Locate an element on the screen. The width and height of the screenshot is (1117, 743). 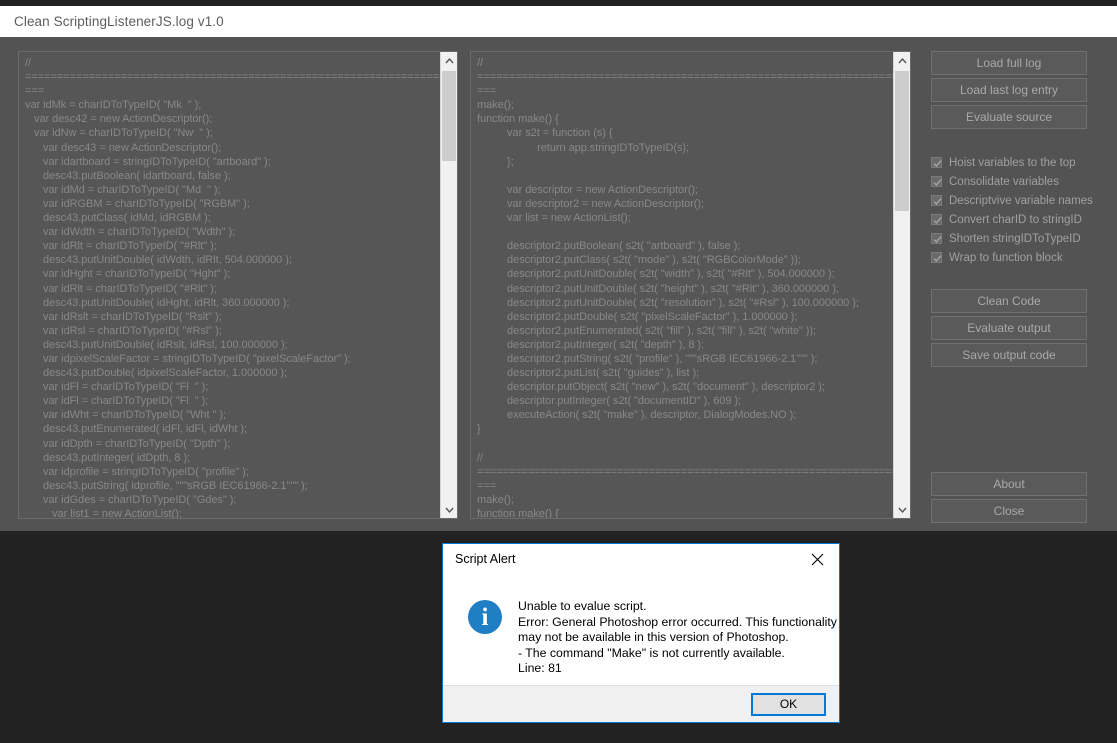
cleaned-output-scrollbar-thumb is located at coordinates (902, 141).